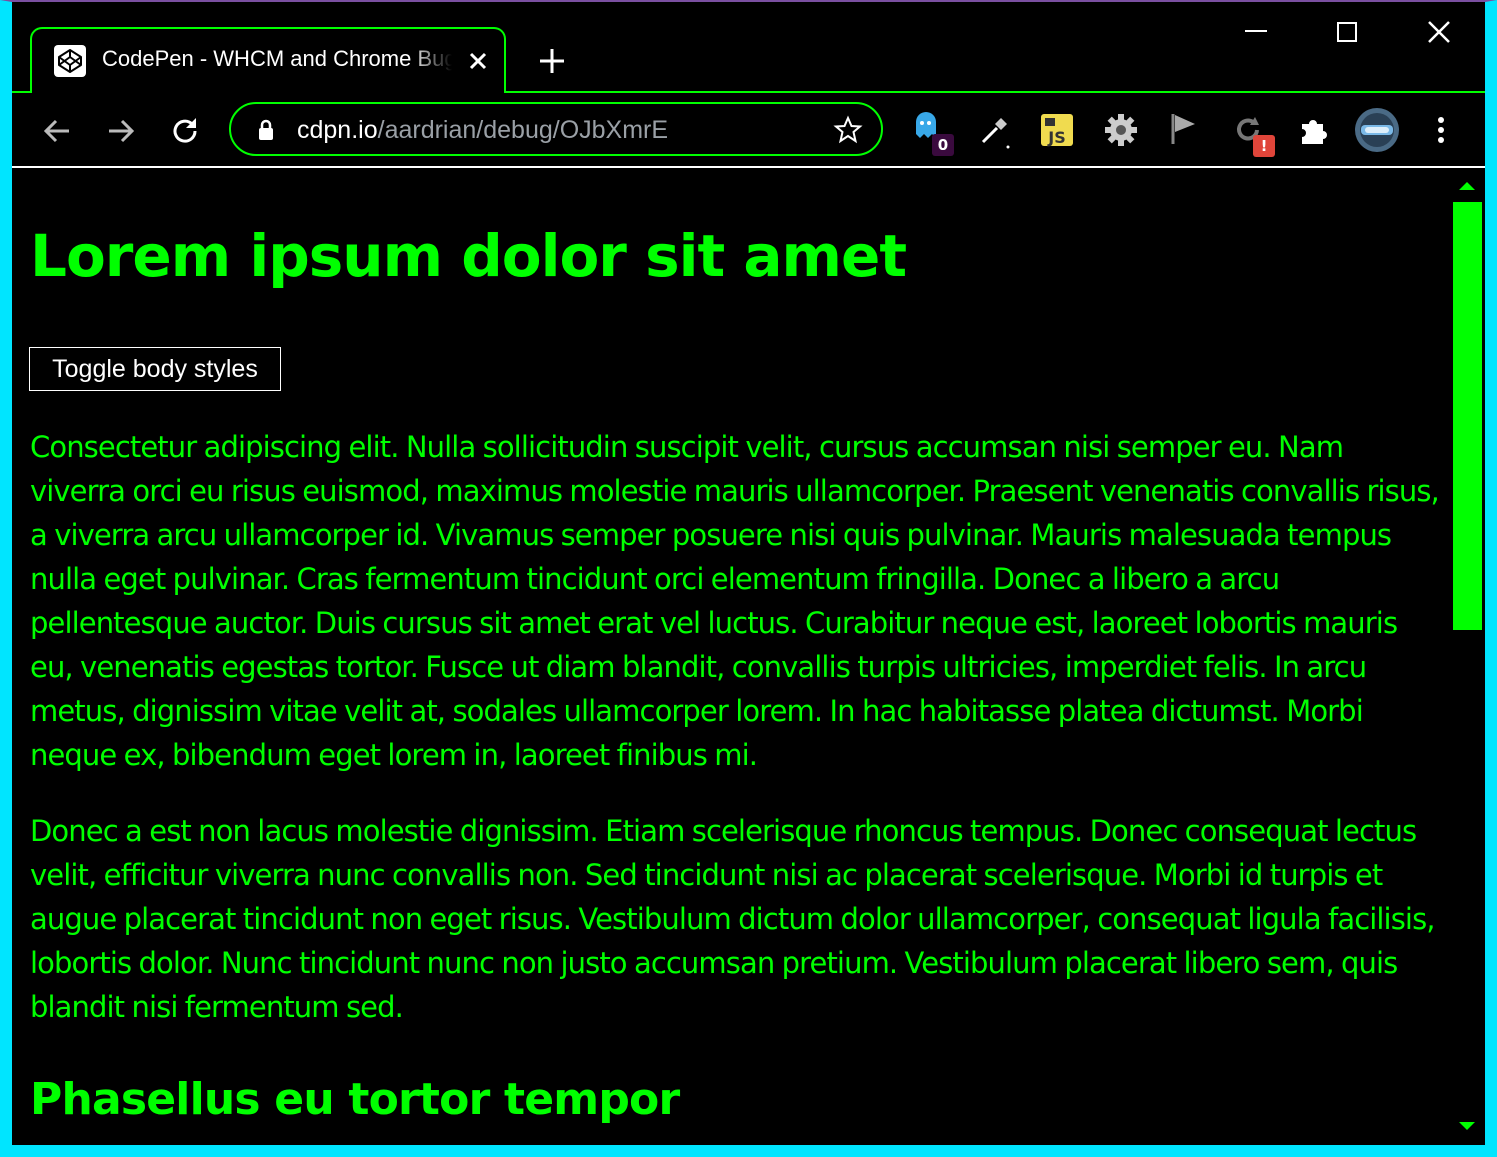 The image size is (1497, 1157). Describe the element at coordinates (1441, 130) in the screenshot. I see `menu-icon` at that location.